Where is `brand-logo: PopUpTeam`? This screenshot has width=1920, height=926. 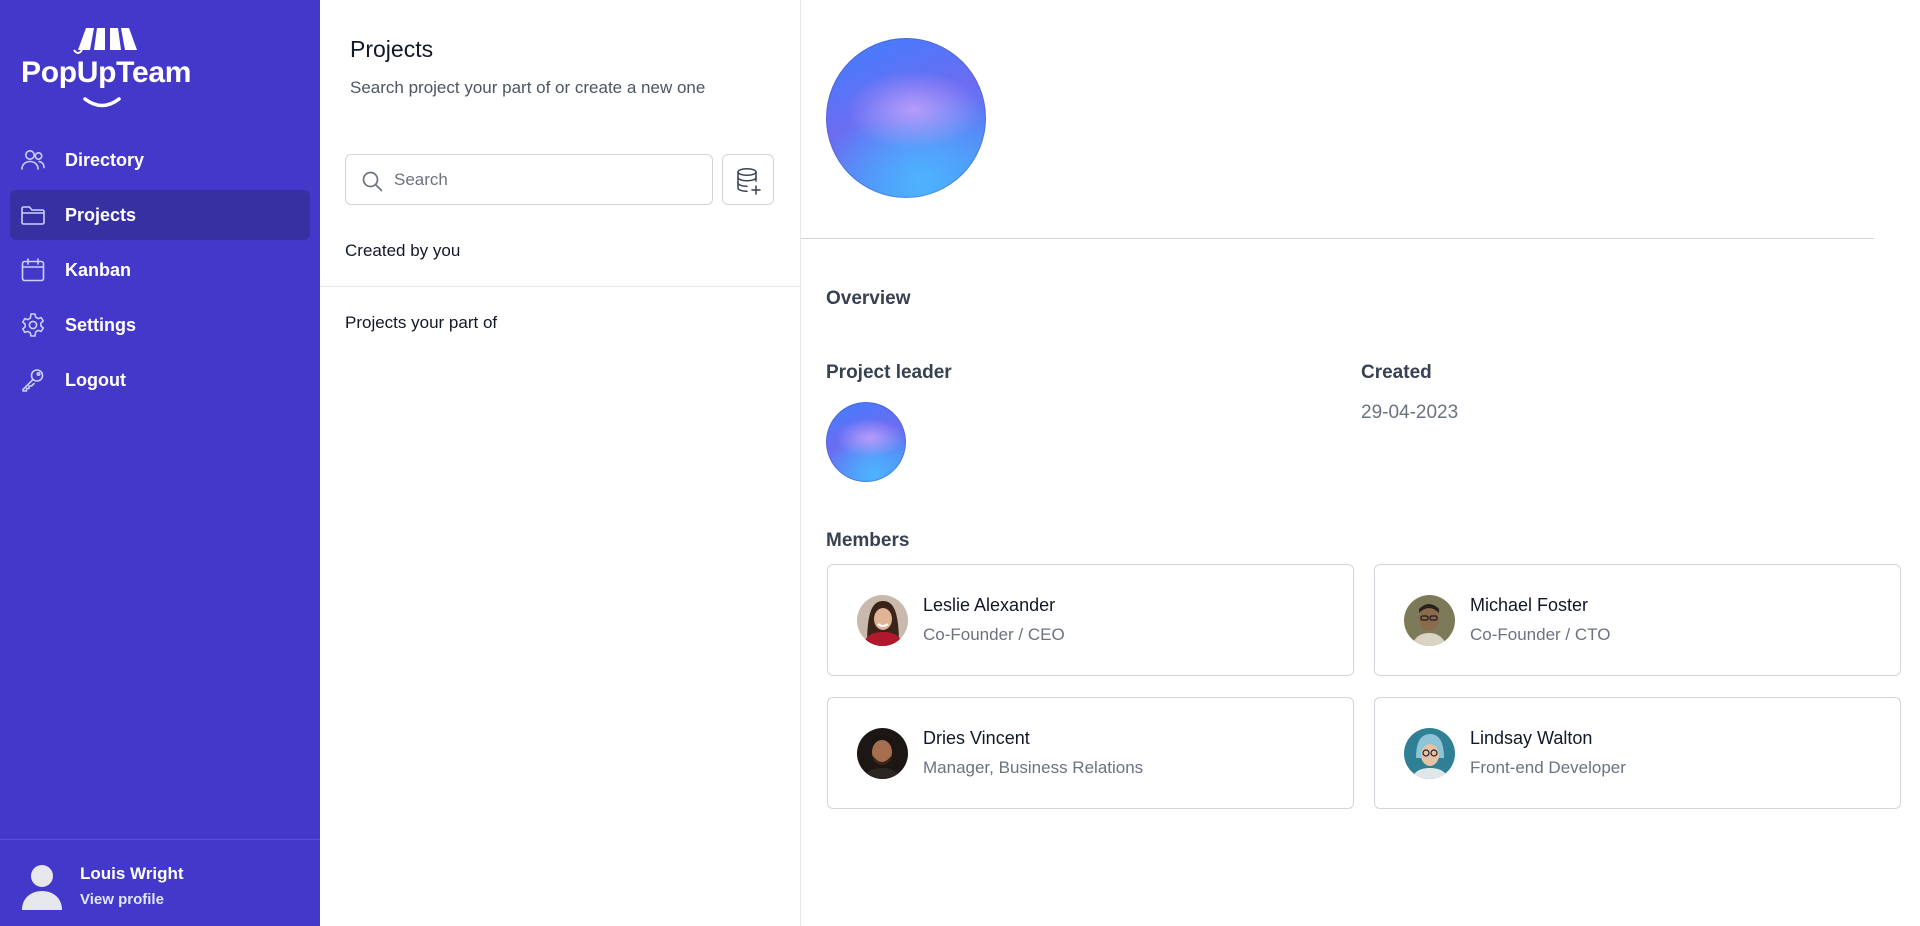 brand-logo: PopUpTeam is located at coordinates (110, 67).